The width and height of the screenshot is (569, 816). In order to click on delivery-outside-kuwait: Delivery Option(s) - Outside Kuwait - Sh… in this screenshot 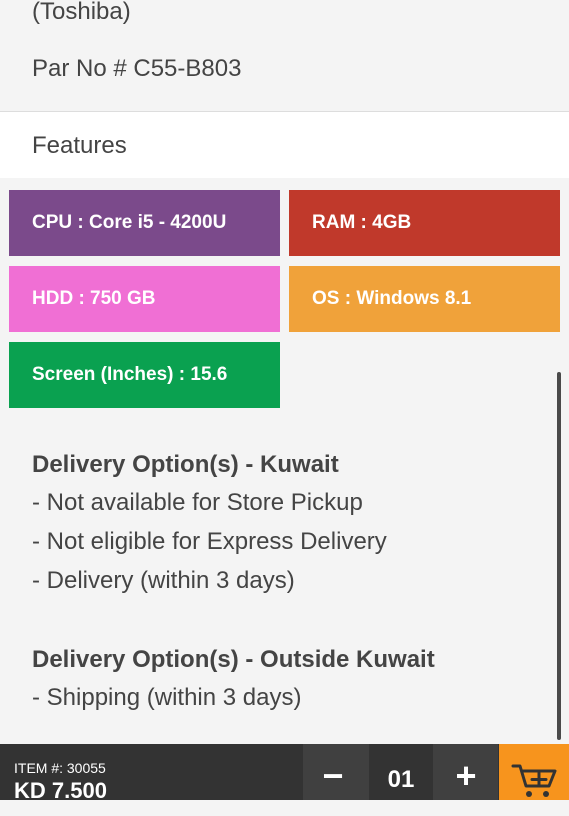, I will do `click(233, 679)`.